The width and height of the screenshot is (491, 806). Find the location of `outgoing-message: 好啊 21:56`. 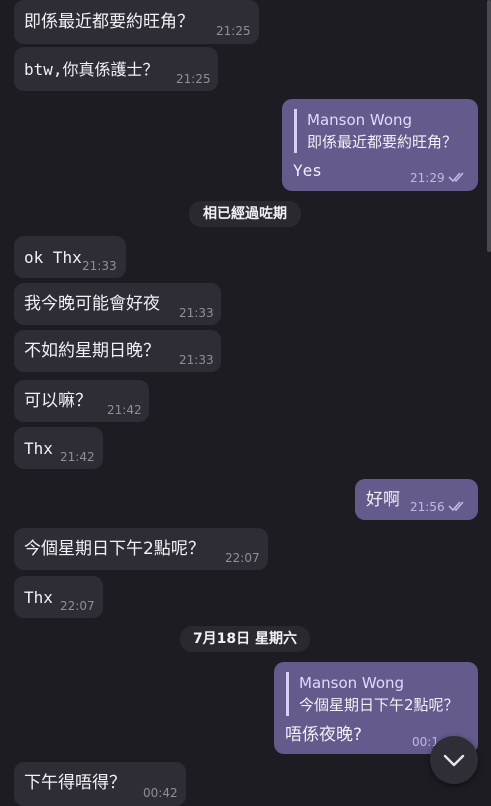

outgoing-message: 好啊 21:56 is located at coordinates (416, 499).